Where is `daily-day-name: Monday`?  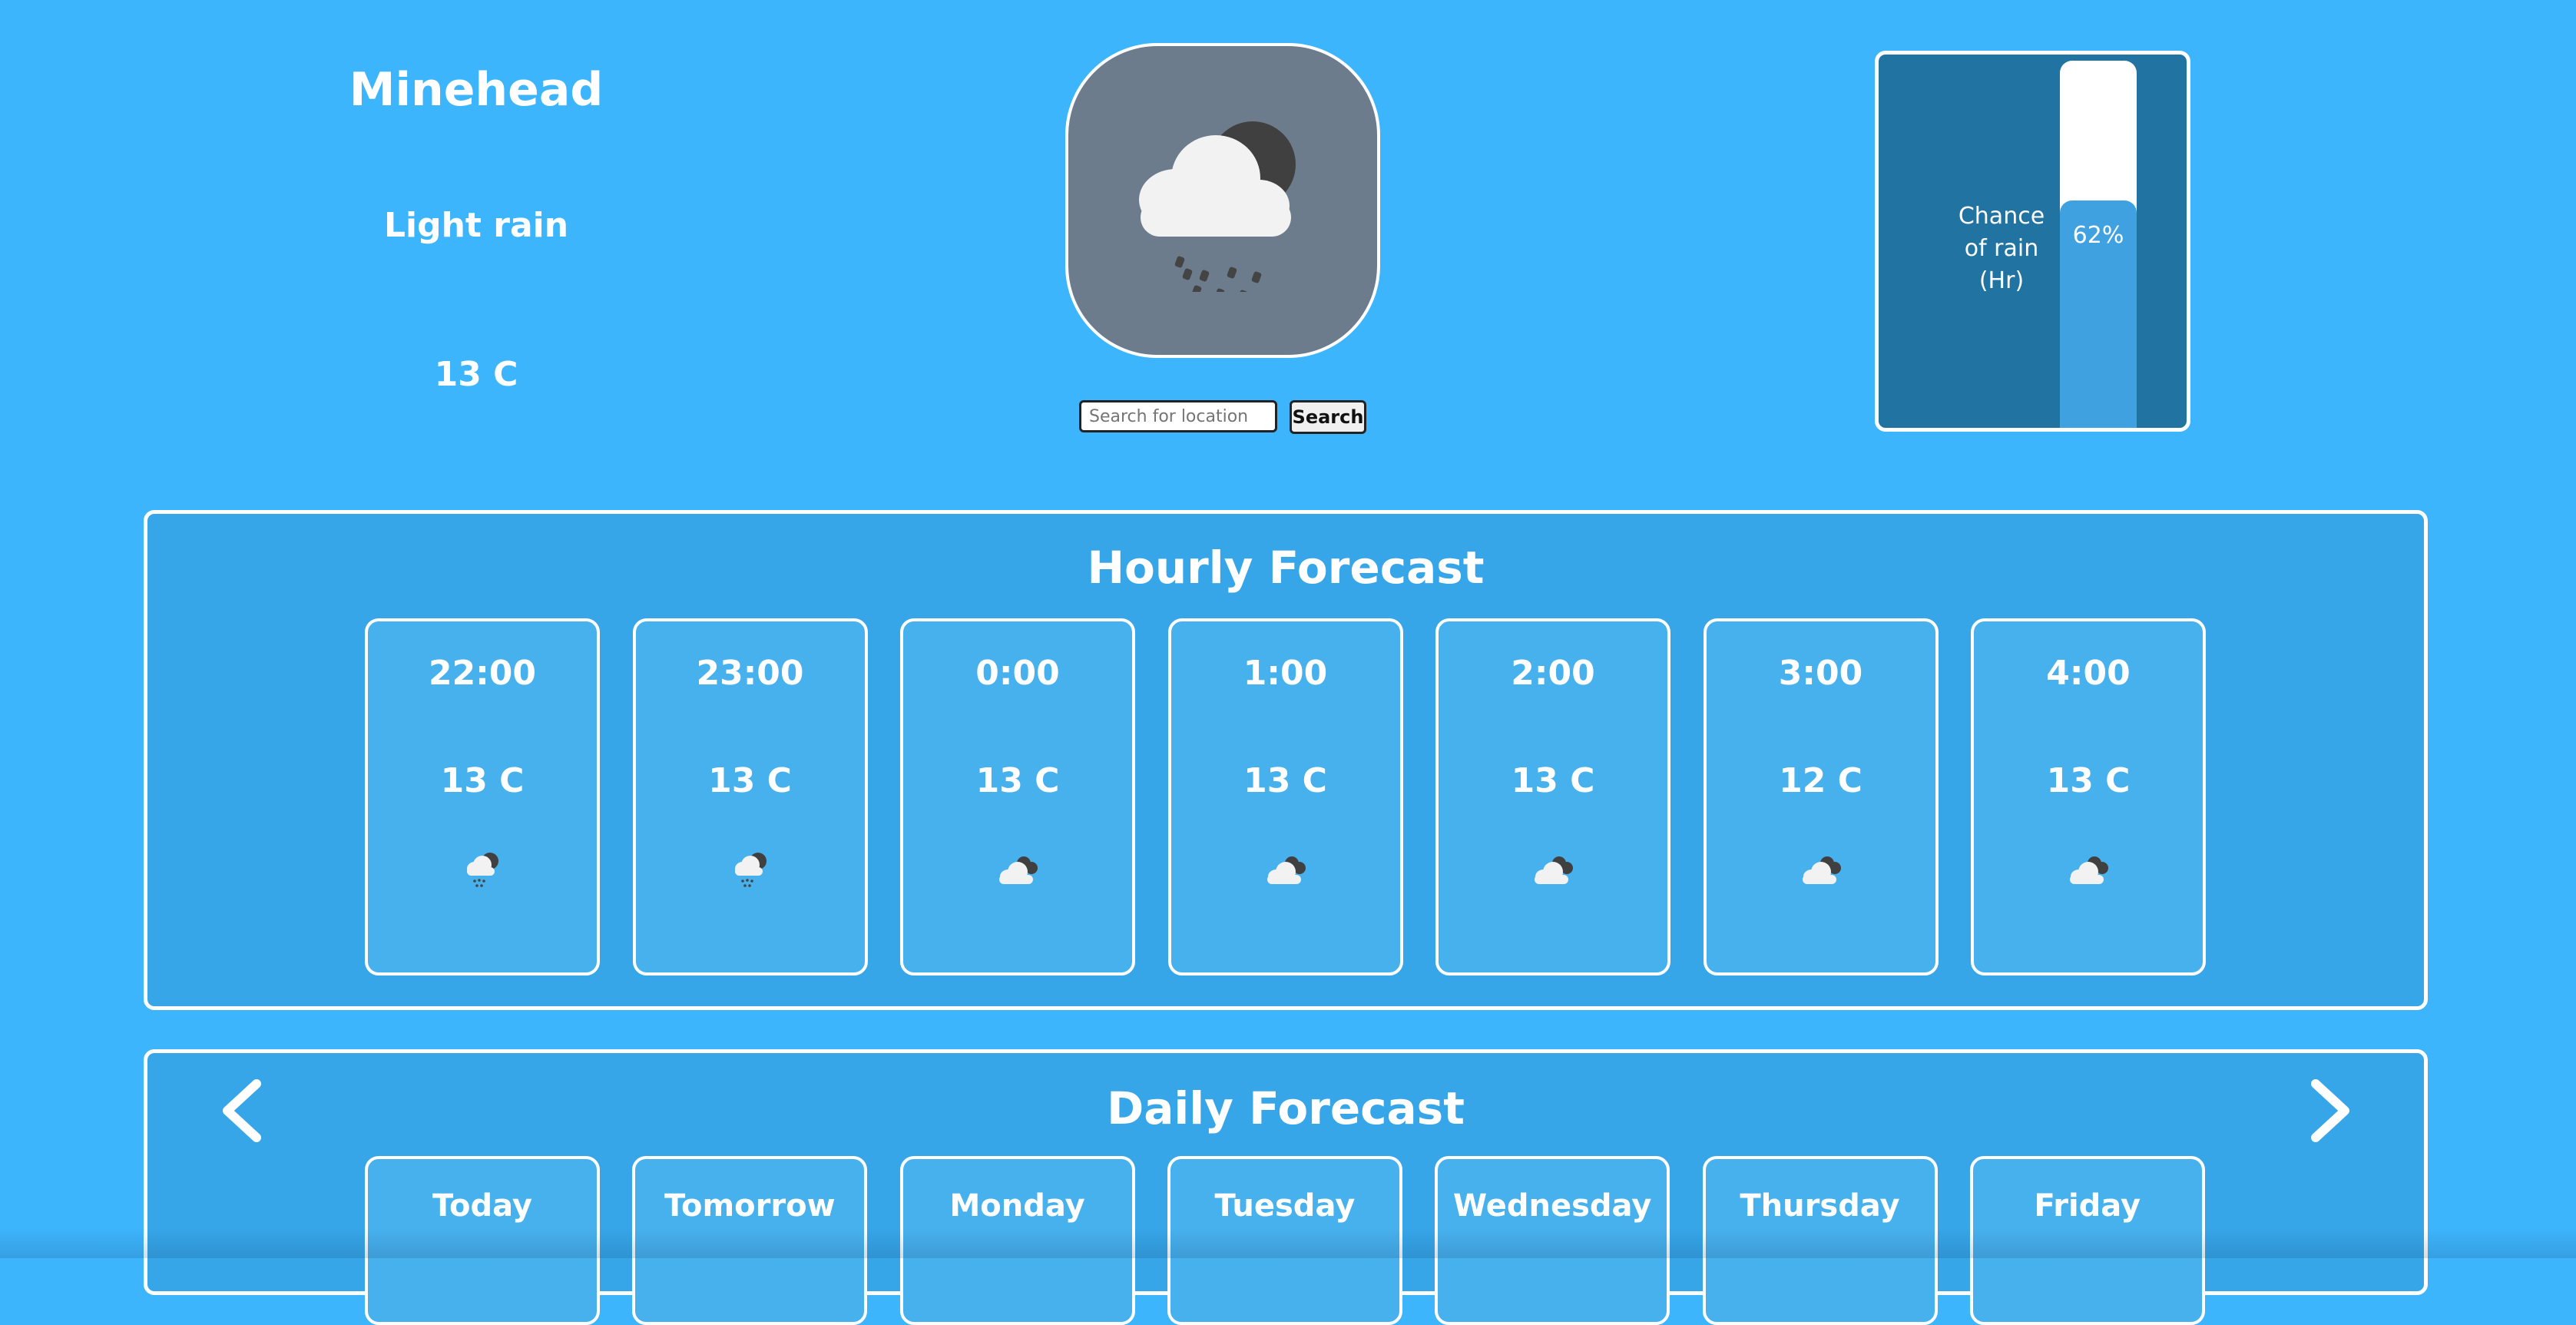 daily-day-name: Monday is located at coordinates (1017, 1206).